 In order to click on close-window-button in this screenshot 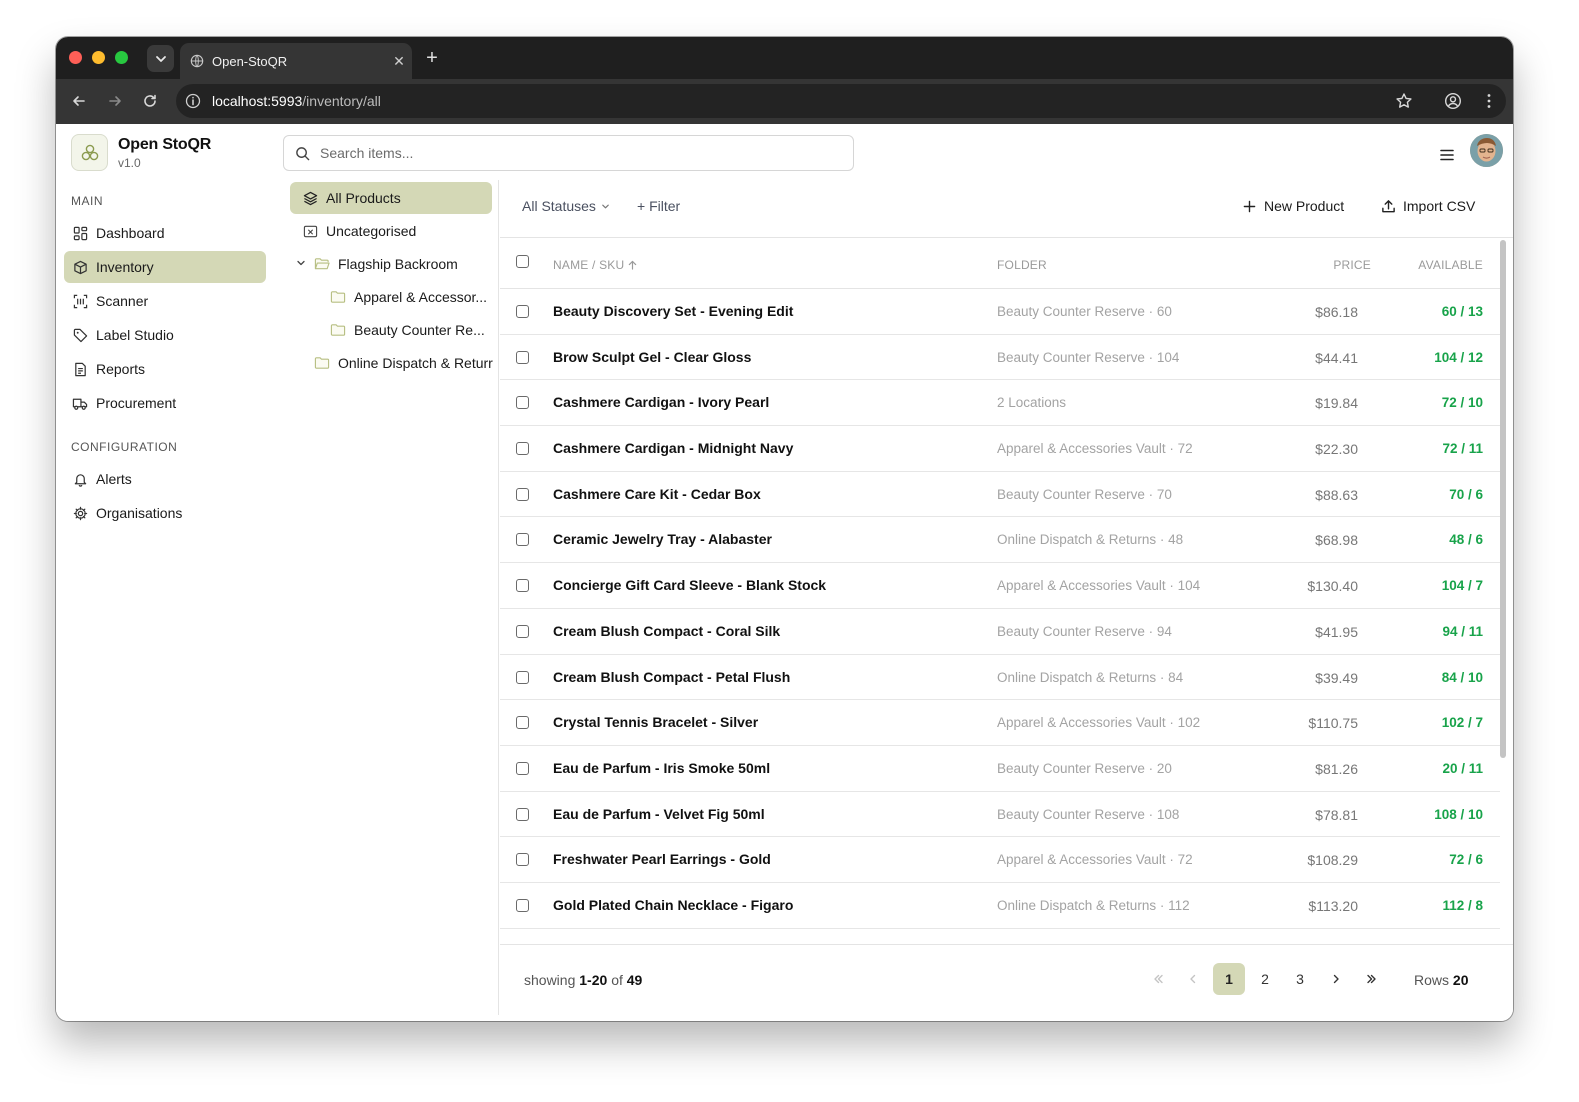, I will do `click(75, 57)`.